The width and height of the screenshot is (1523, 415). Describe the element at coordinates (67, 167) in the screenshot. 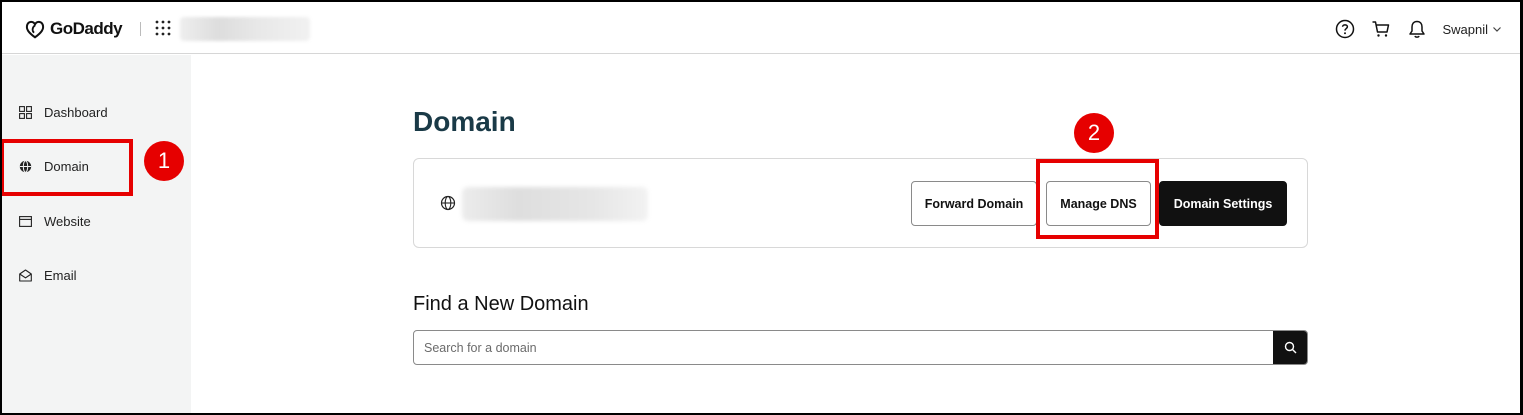

I see `annotation-highlight-domain` at that location.